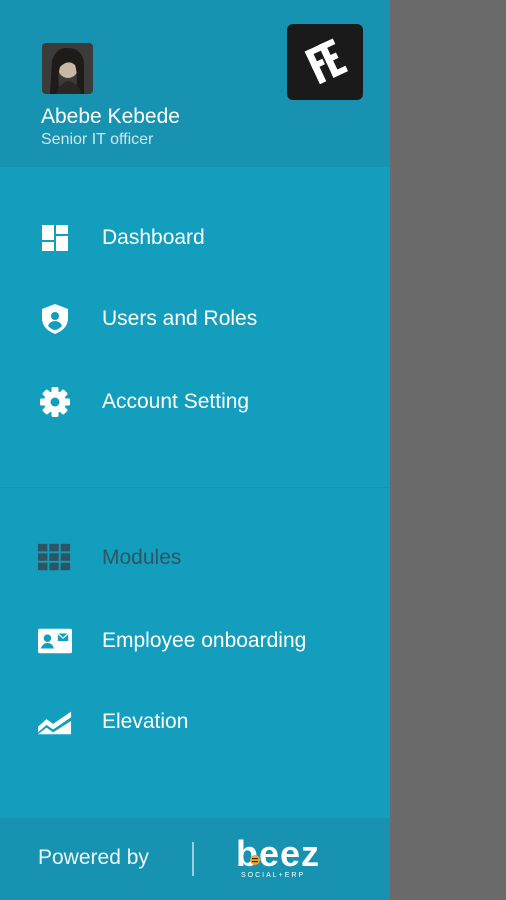  I want to click on nav-label-dashboard: Dashboard, so click(153, 237).